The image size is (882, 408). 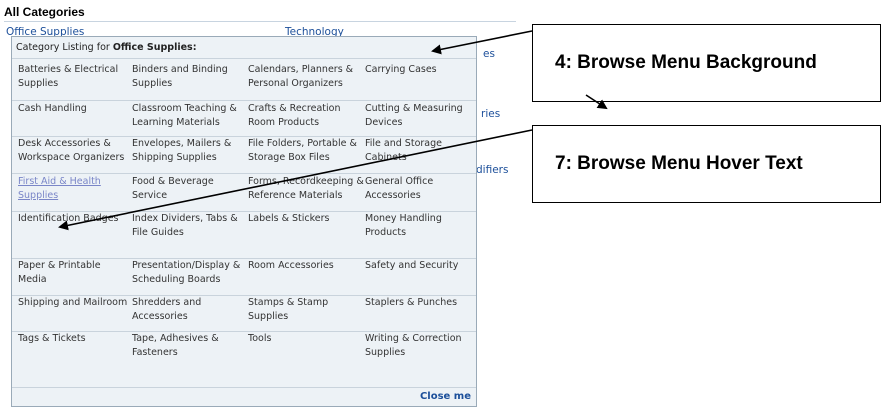 What do you see at coordinates (420, 226) in the screenshot?
I see `category-link: Money Handling Products` at bounding box center [420, 226].